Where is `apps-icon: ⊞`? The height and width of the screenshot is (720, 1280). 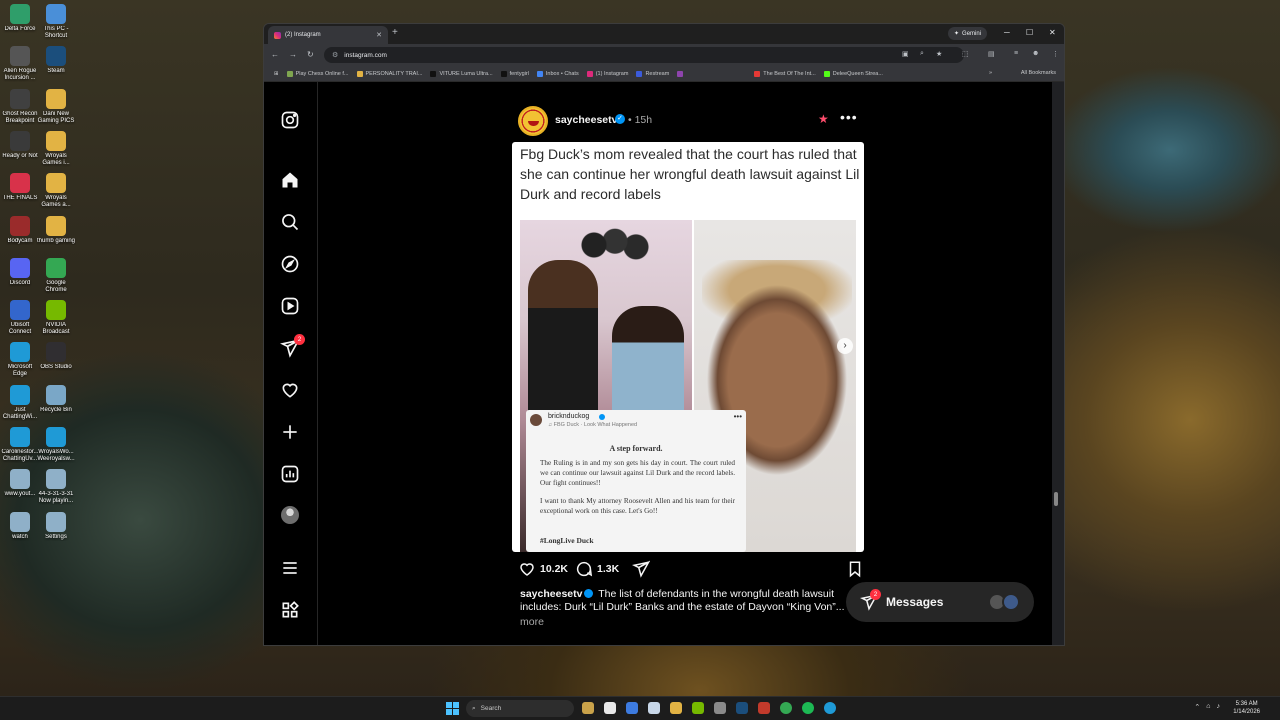
apps-icon: ⊞ is located at coordinates (276, 74).